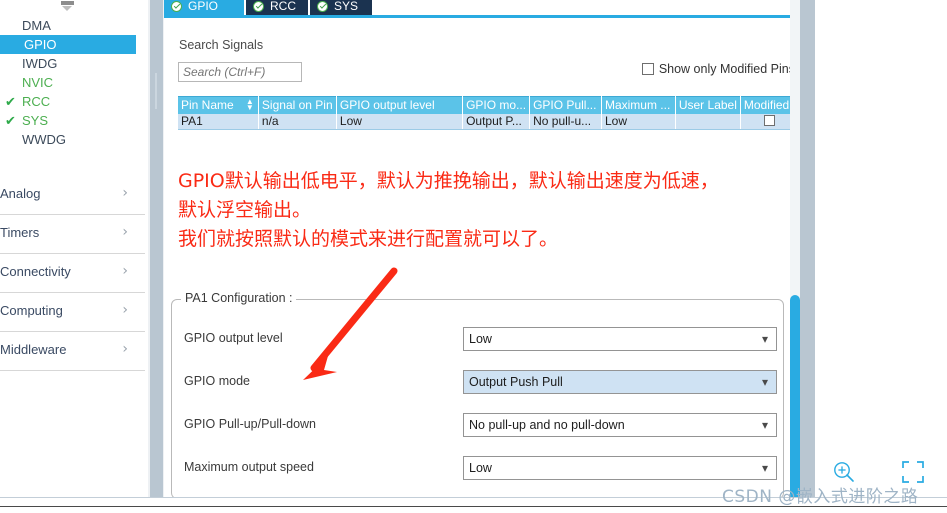  What do you see at coordinates (368, 239) in the screenshot?
I see `annotation-line-3: 我们就按照默认的模式来进行配置就可以了。` at bounding box center [368, 239].